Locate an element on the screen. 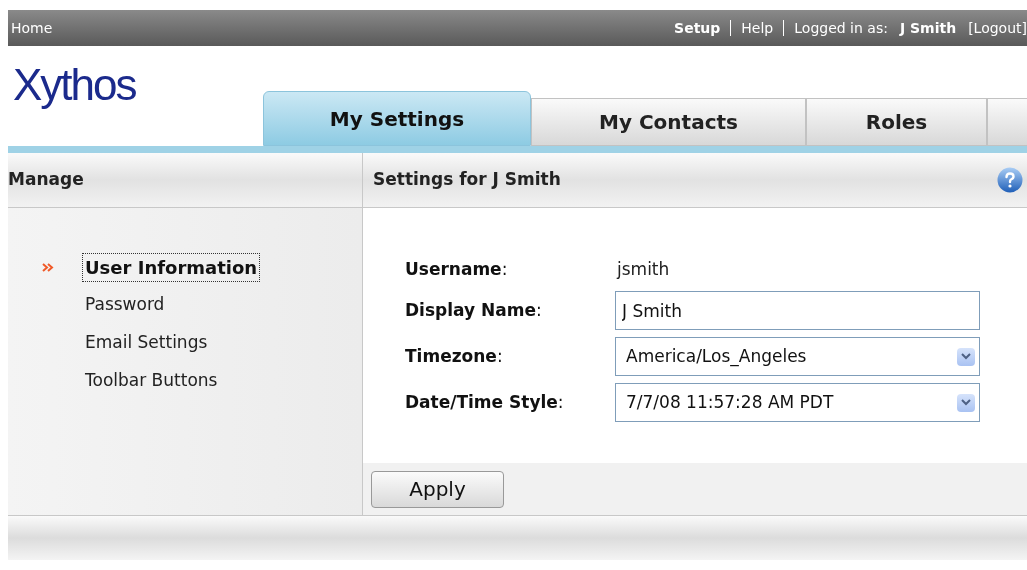  dropdown: 7/7/08 11:57:28 AM PDT is located at coordinates (797, 402).